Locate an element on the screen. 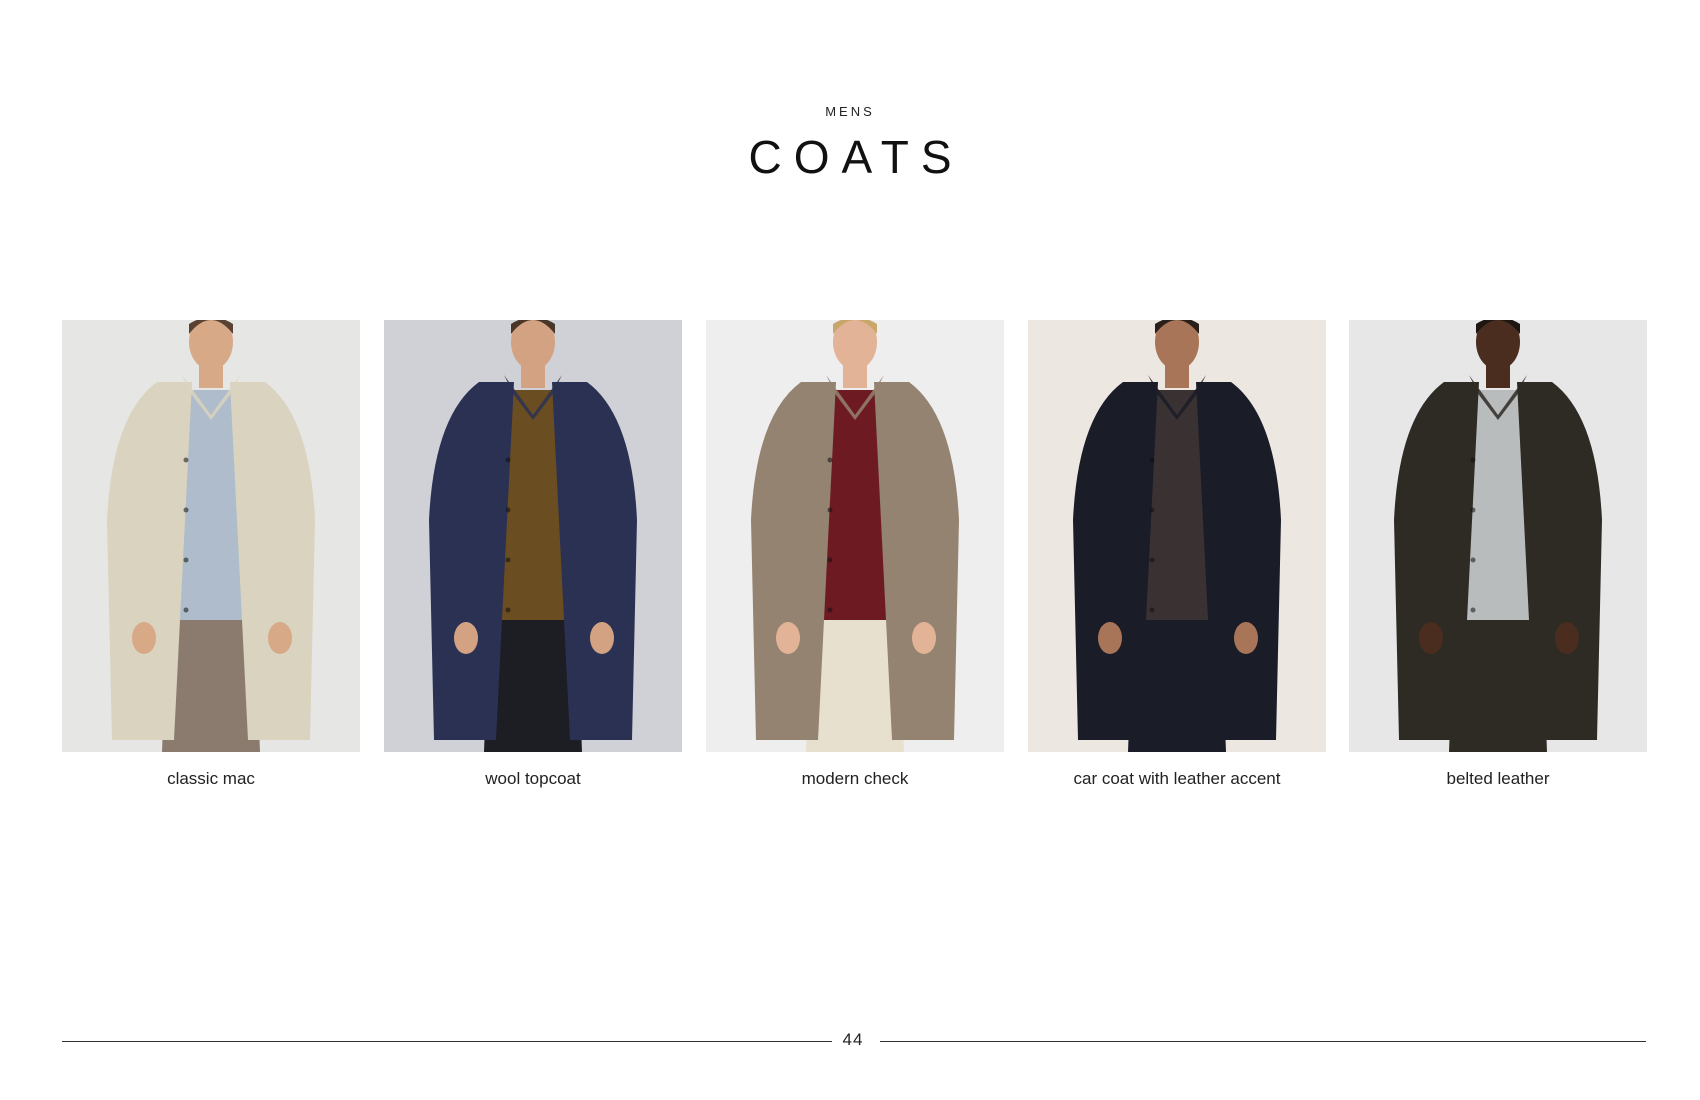 The height and width of the screenshot is (1100, 1700). product-card-modern-check: modern check is located at coordinates (855, 554).